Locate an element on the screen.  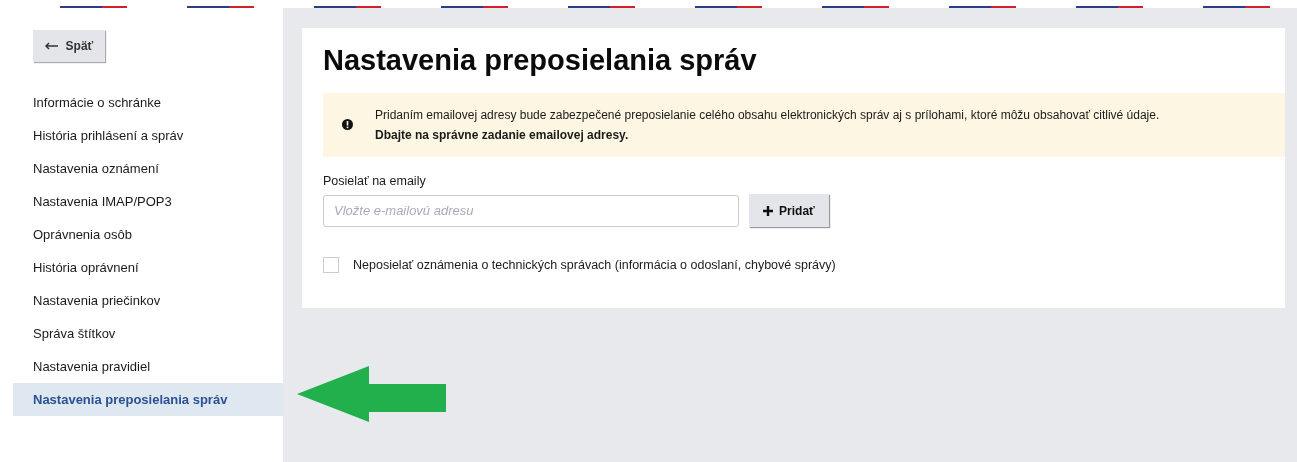
sidebar-item: Oprávnenia osôb is located at coordinates (148, 234).